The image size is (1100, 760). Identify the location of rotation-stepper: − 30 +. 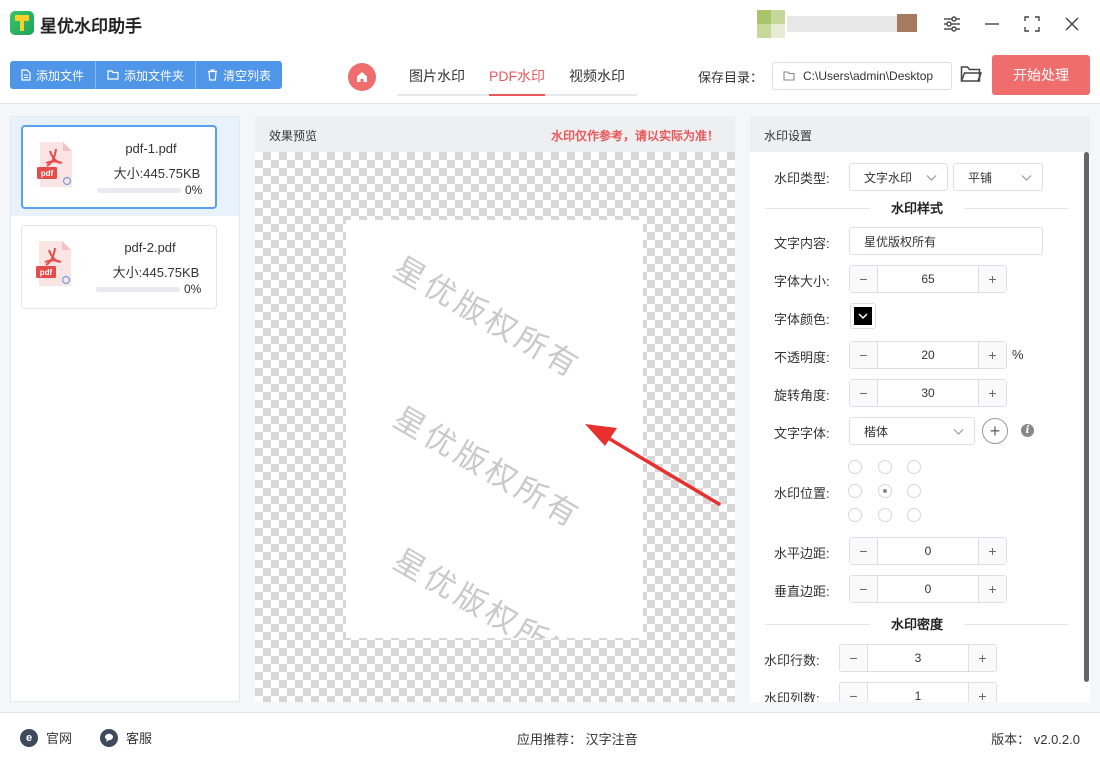
(928, 393).